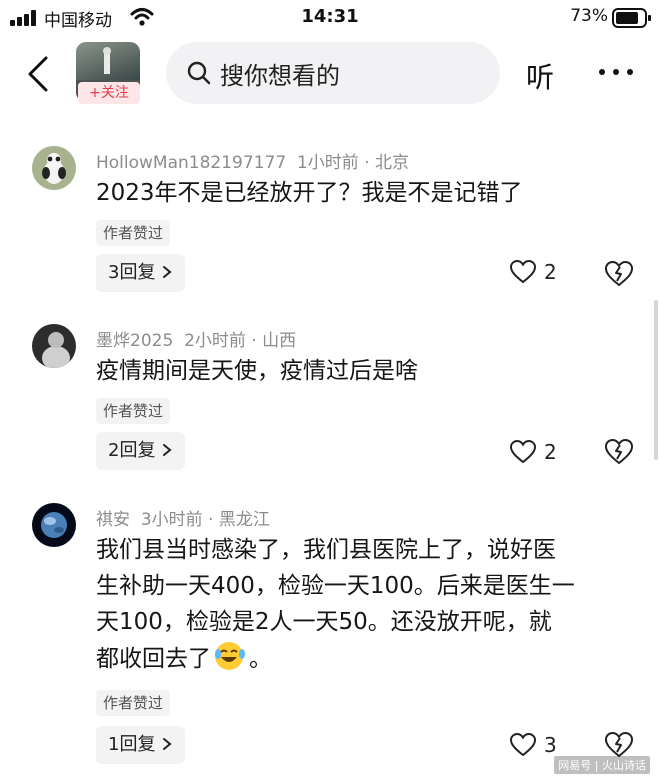  I want to click on listen-button: 听, so click(540, 76).